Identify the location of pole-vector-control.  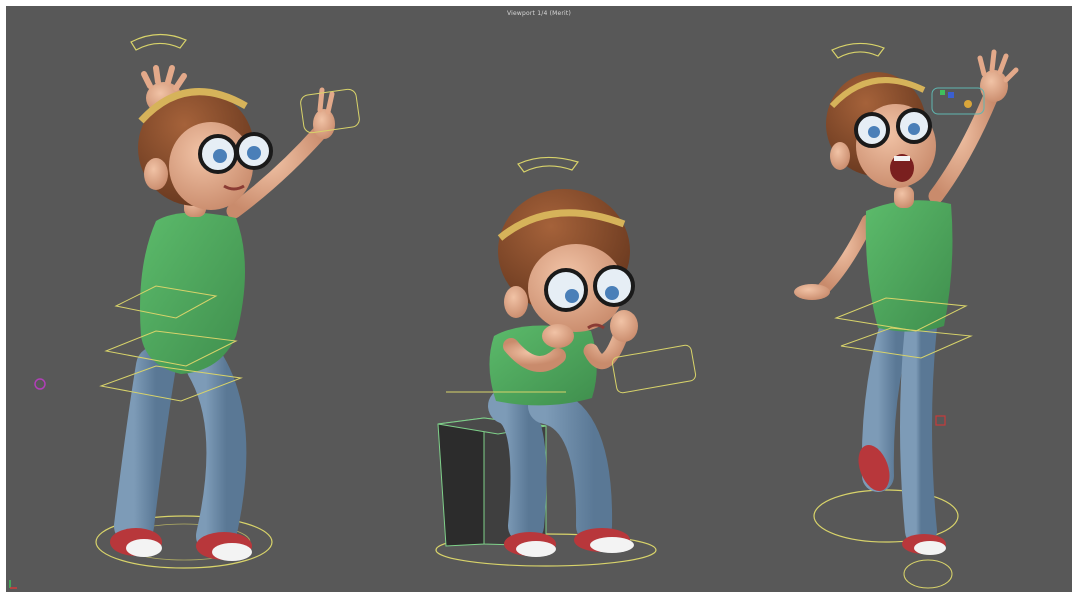
(40, 384).